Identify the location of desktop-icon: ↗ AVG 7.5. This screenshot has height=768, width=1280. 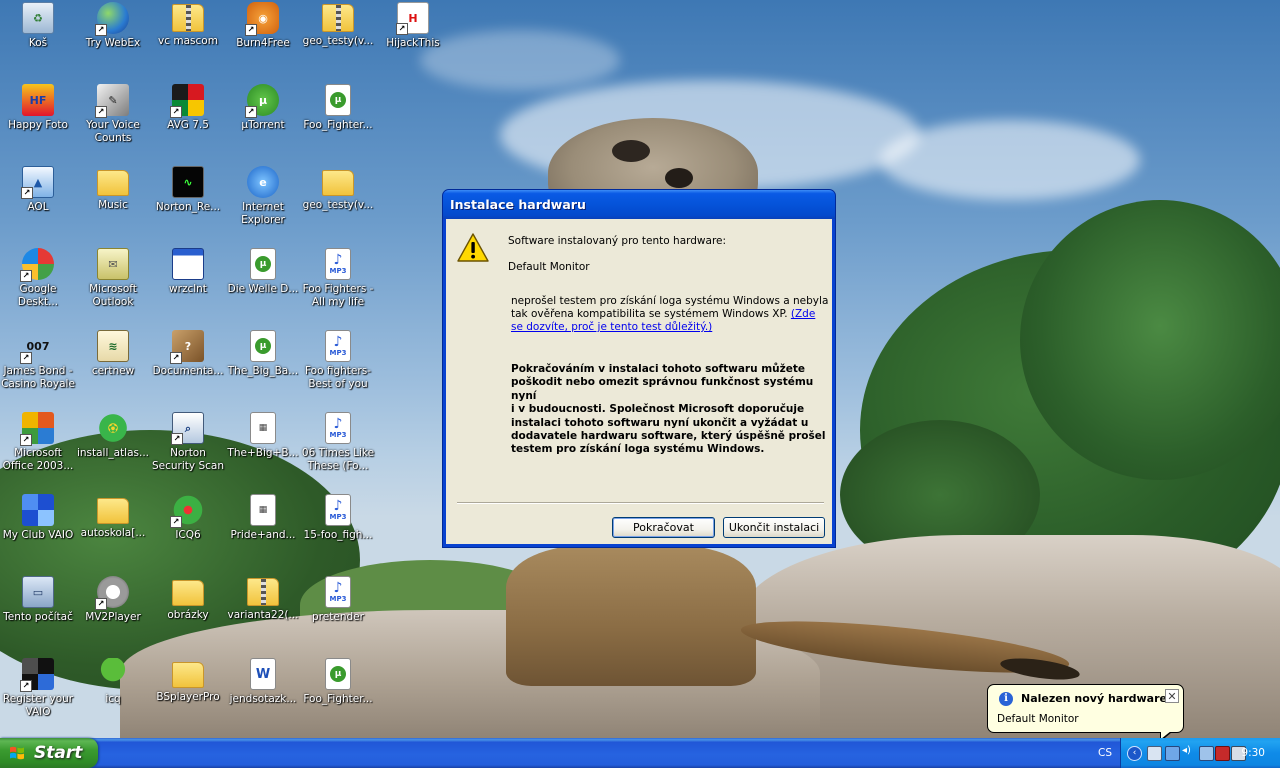
(188, 107).